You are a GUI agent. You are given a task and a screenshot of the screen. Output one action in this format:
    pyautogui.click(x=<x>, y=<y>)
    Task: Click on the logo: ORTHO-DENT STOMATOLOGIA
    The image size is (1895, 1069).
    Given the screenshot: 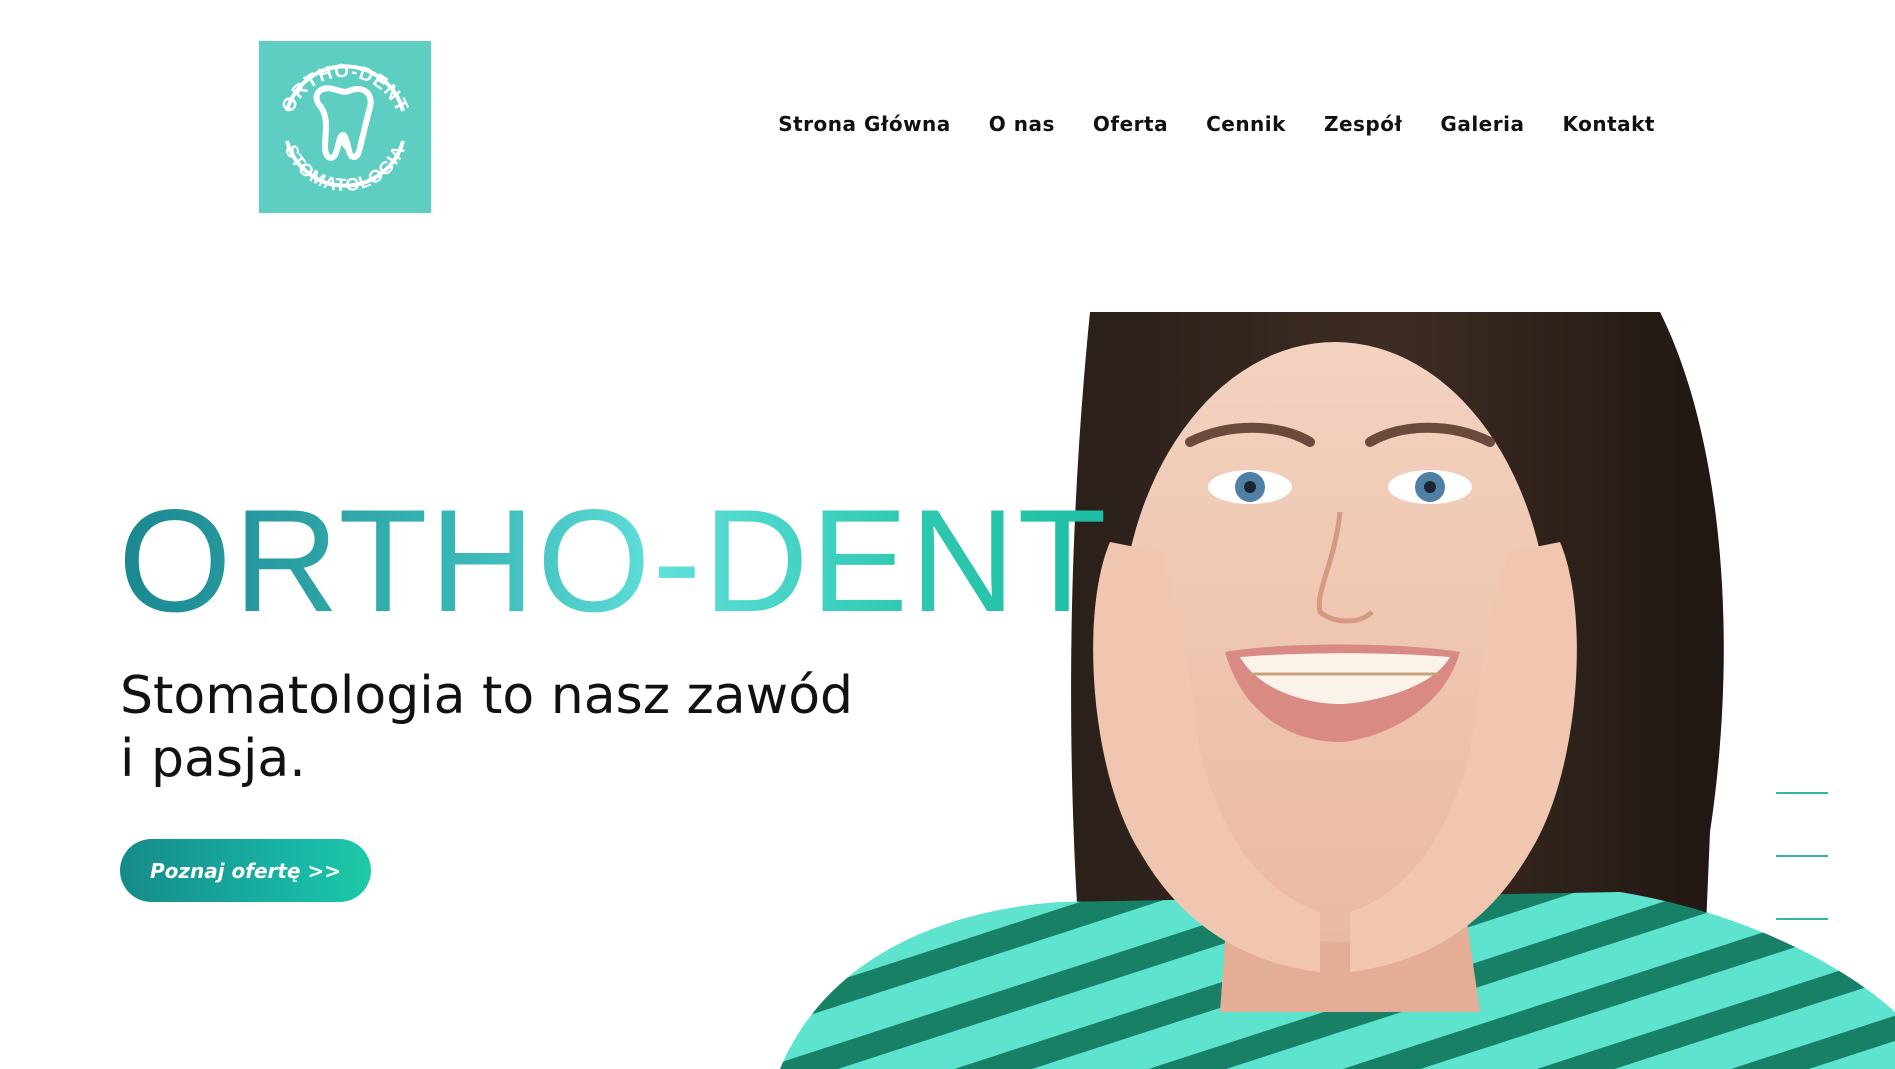 What is the action you would take?
    pyautogui.click(x=345, y=127)
    